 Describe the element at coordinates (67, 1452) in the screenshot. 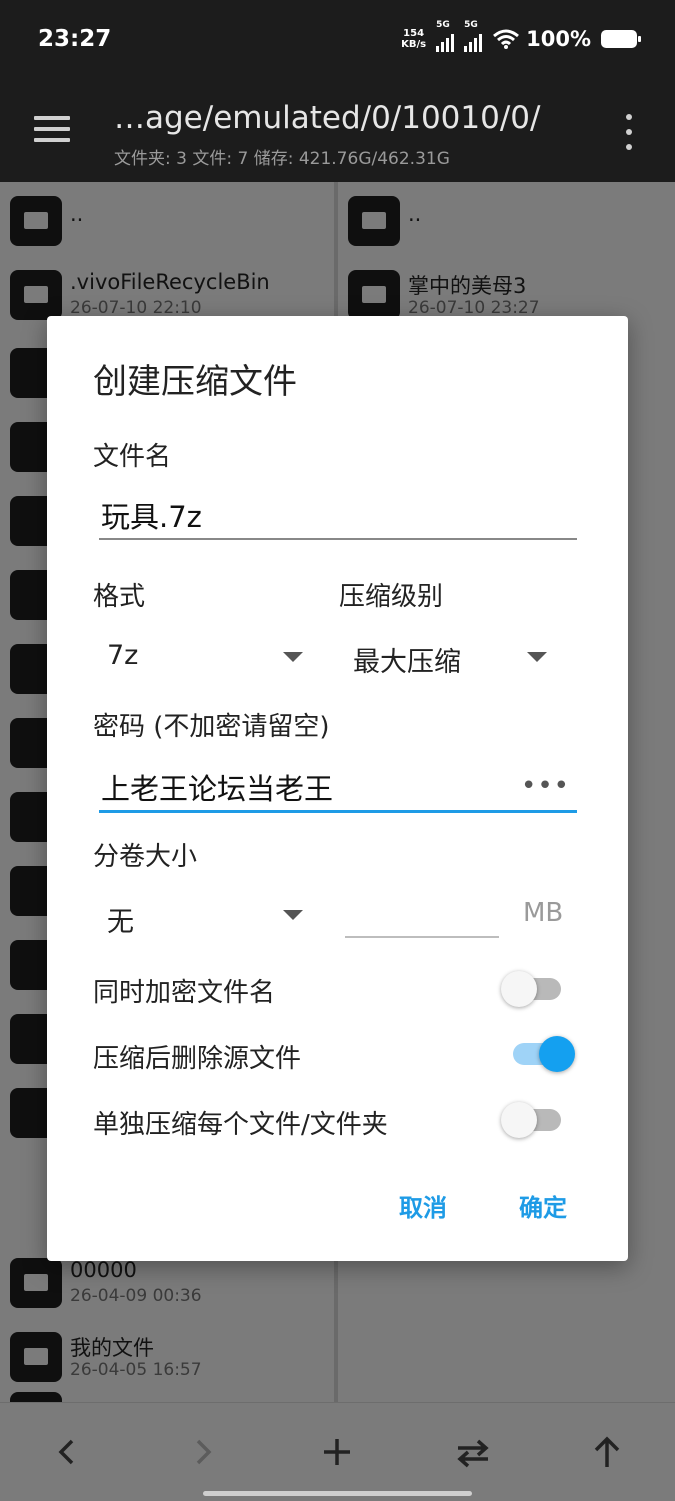

I see `back-icon` at that location.